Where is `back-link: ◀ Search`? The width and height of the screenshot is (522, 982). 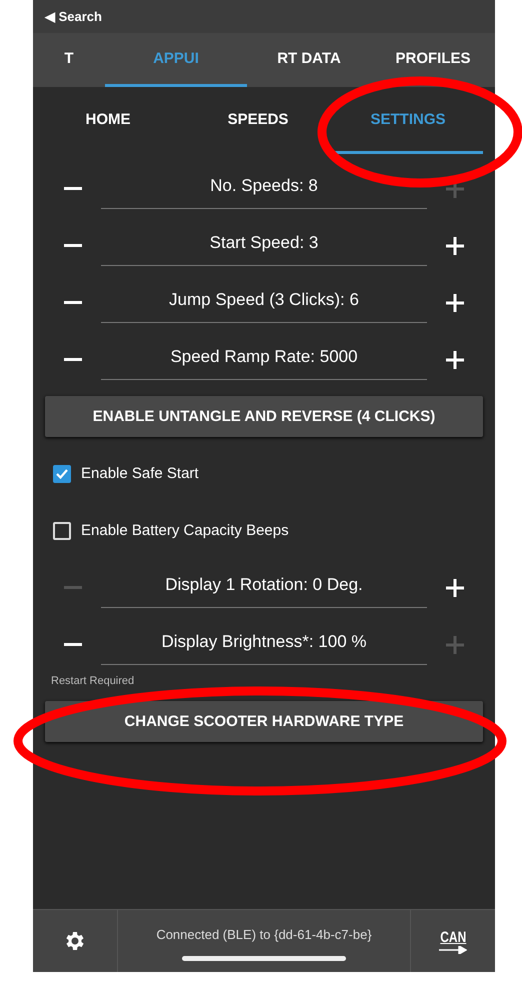
back-link: ◀ Search is located at coordinates (73, 16).